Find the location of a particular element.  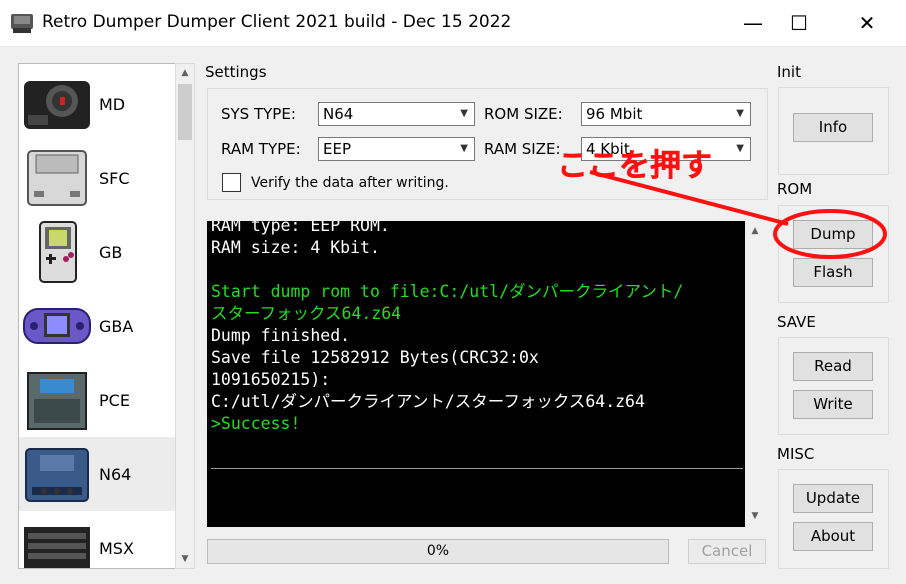

about-button: About is located at coordinates (833, 536).